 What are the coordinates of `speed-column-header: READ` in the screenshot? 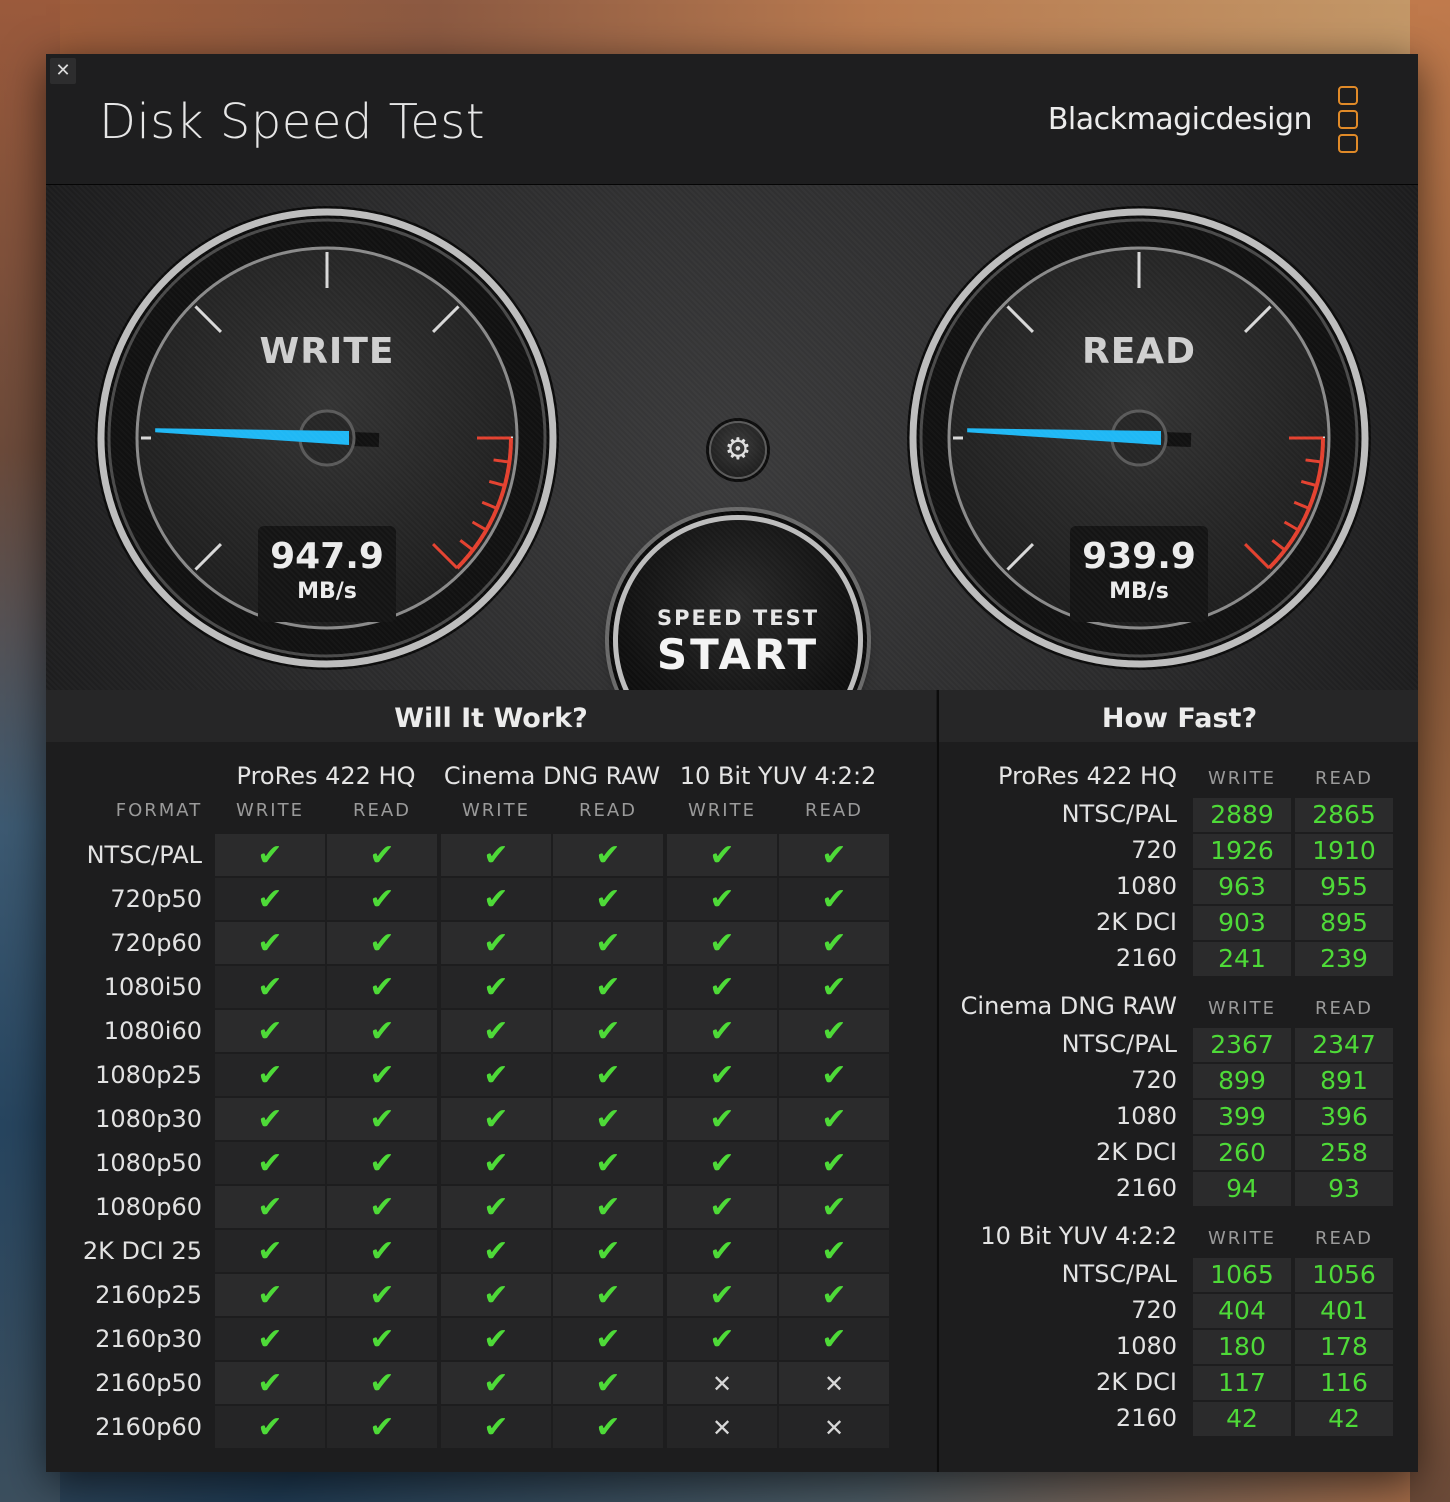 It's located at (834, 810).